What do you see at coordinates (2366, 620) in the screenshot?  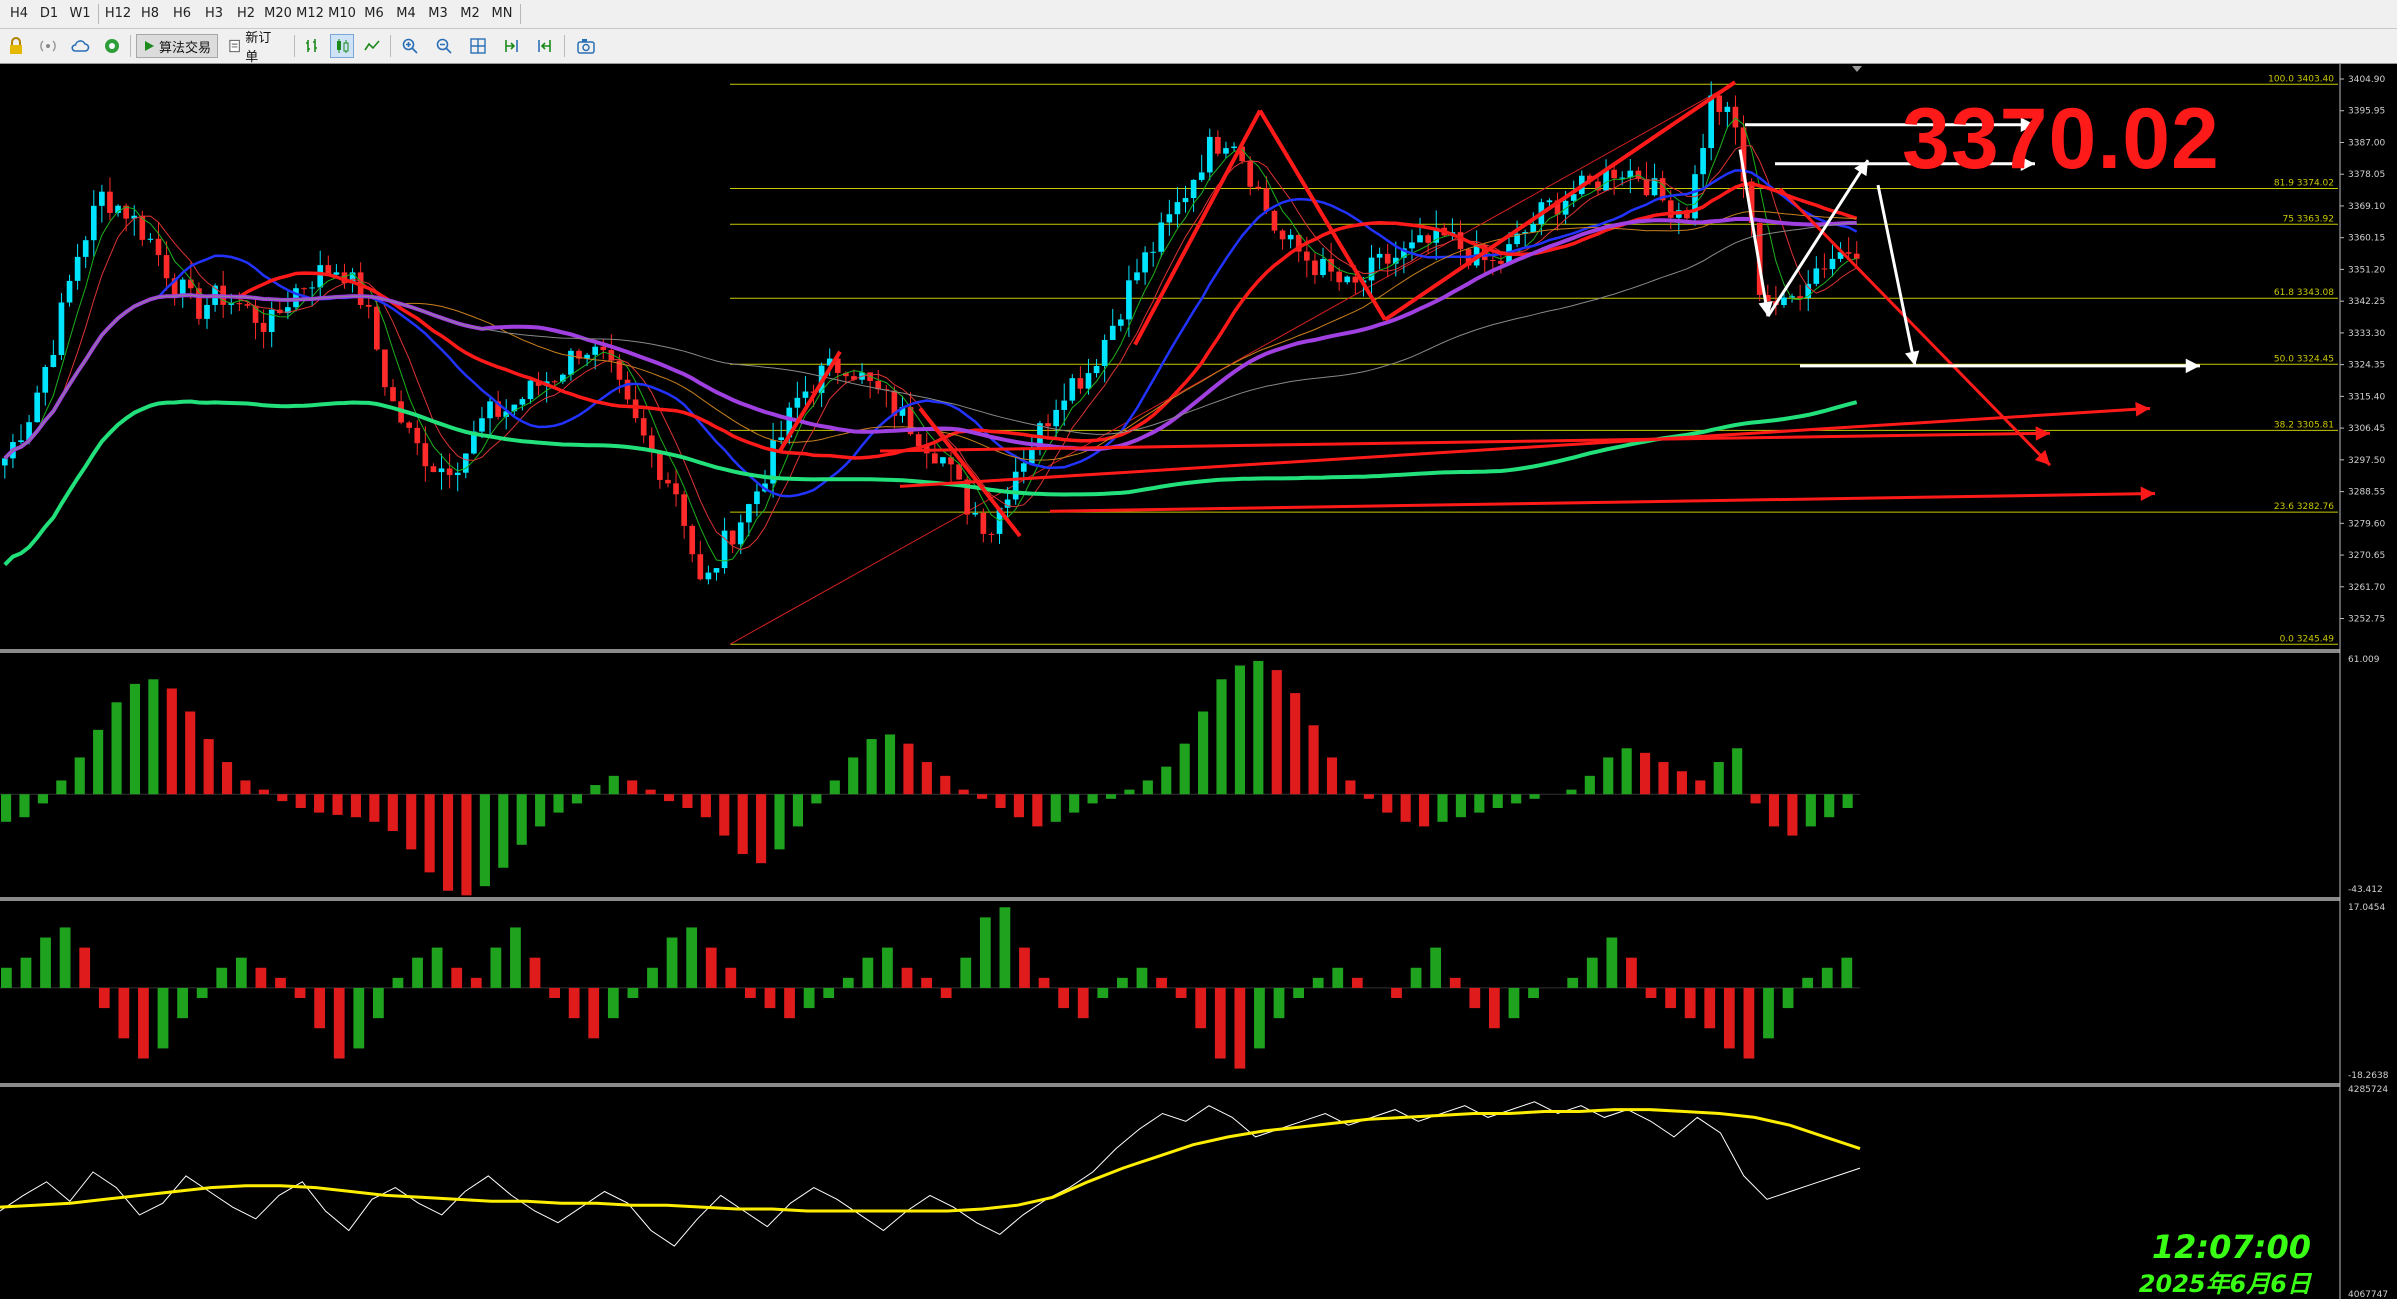 I see `price-tick-label: 3252.75` at bounding box center [2366, 620].